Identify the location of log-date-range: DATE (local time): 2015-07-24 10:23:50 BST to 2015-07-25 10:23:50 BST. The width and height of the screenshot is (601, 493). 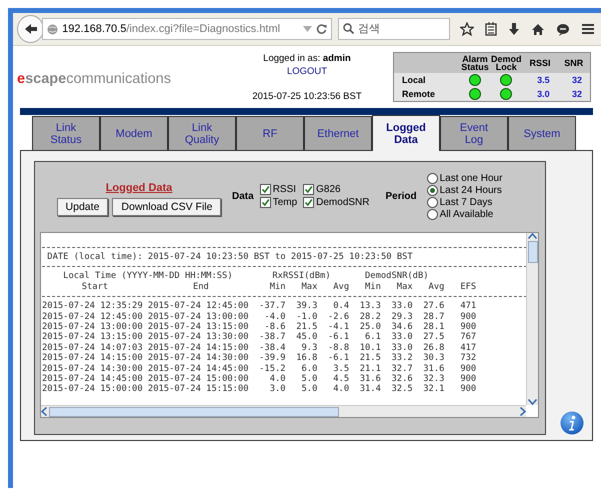
(230, 257).